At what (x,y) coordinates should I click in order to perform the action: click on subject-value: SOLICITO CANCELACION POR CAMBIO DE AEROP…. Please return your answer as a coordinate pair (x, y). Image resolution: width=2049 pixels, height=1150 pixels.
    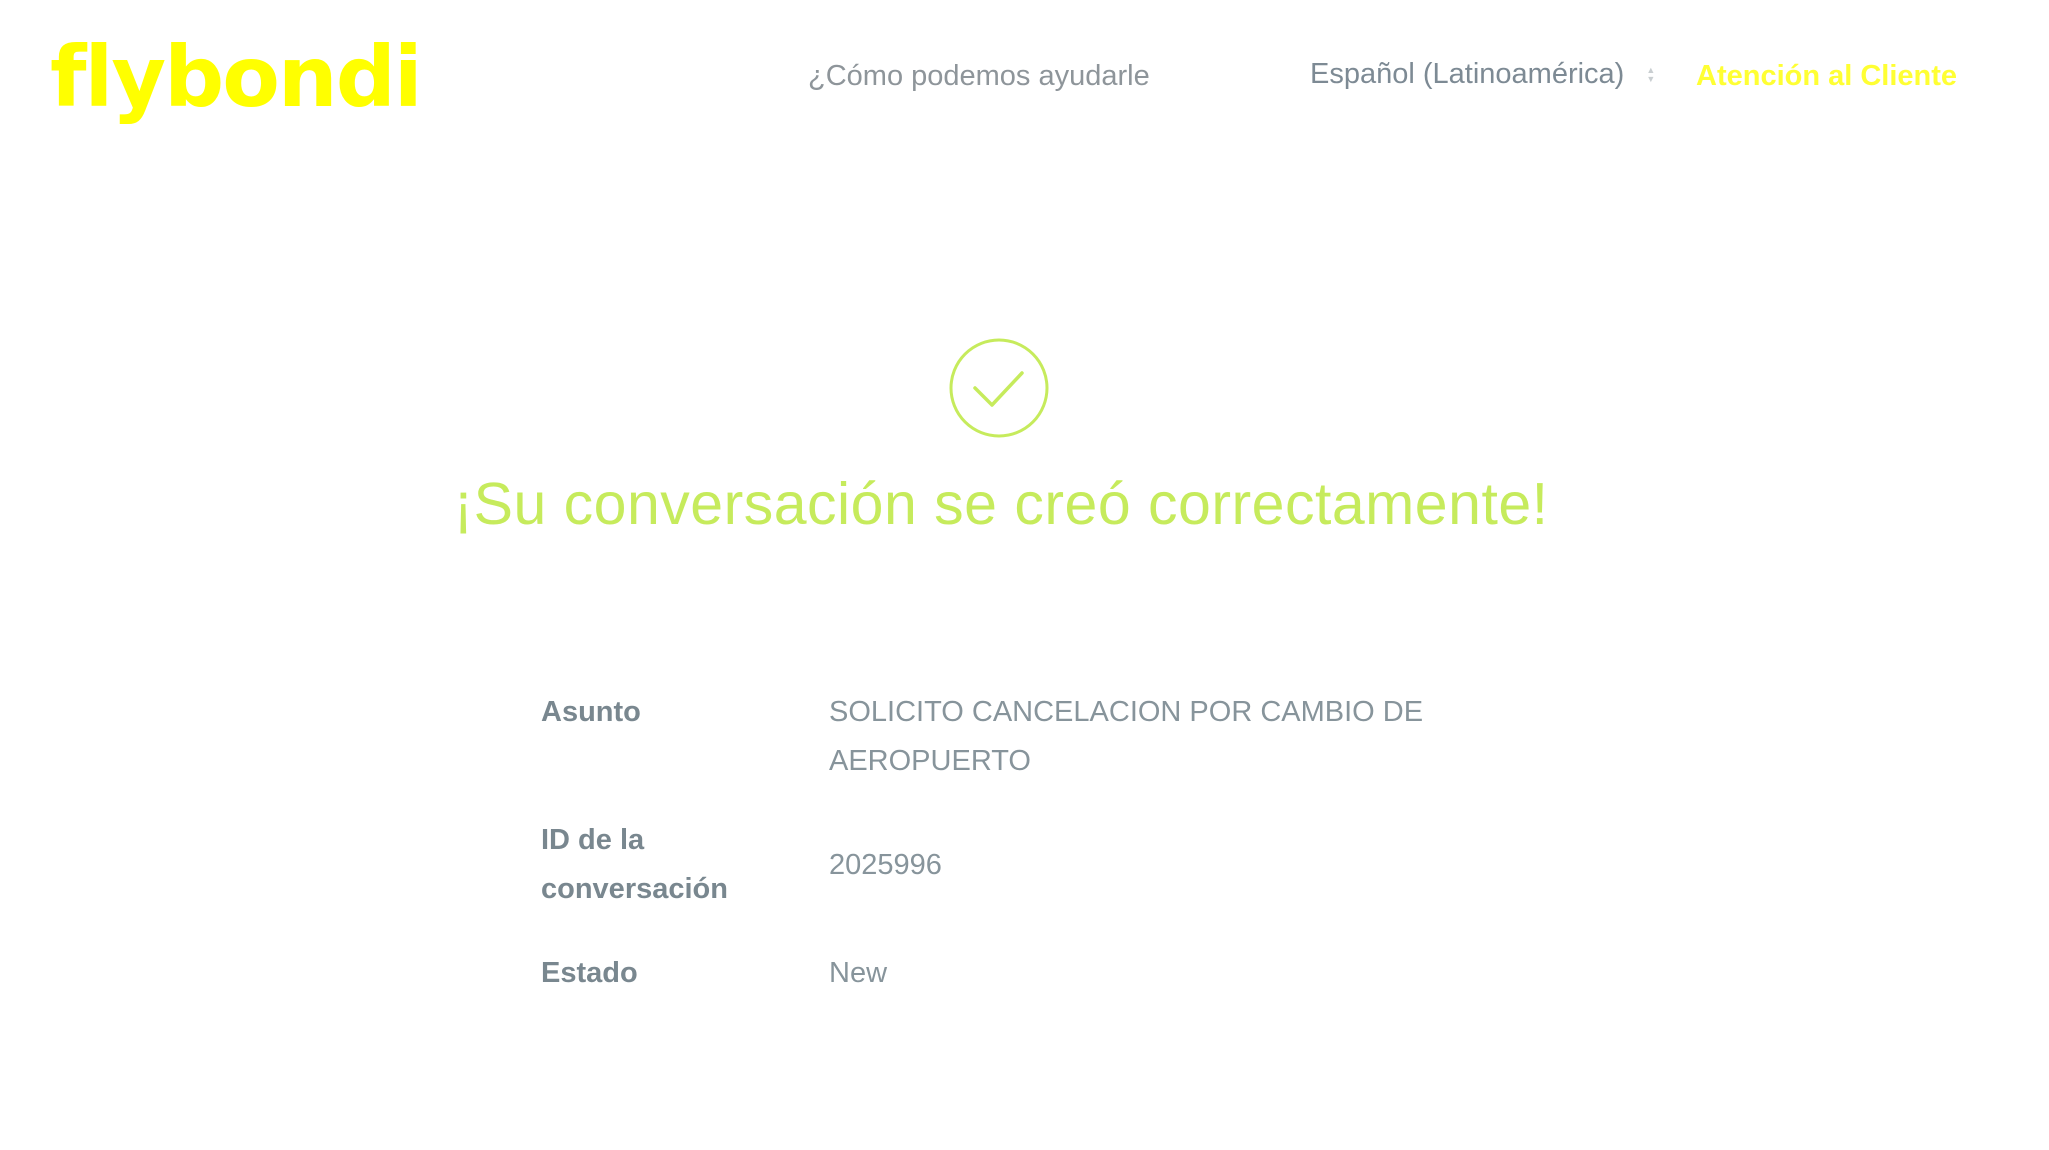
    Looking at the image, I should click on (1126, 736).